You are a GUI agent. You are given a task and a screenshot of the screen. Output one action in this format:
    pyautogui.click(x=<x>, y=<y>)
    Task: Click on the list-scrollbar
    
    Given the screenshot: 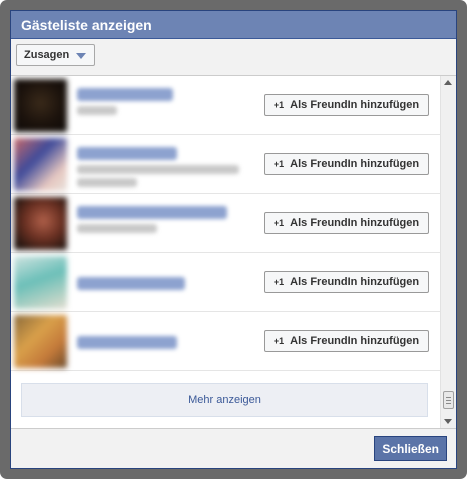 What is the action you would take?
    pyautogui.click(x=448, y=252)
    